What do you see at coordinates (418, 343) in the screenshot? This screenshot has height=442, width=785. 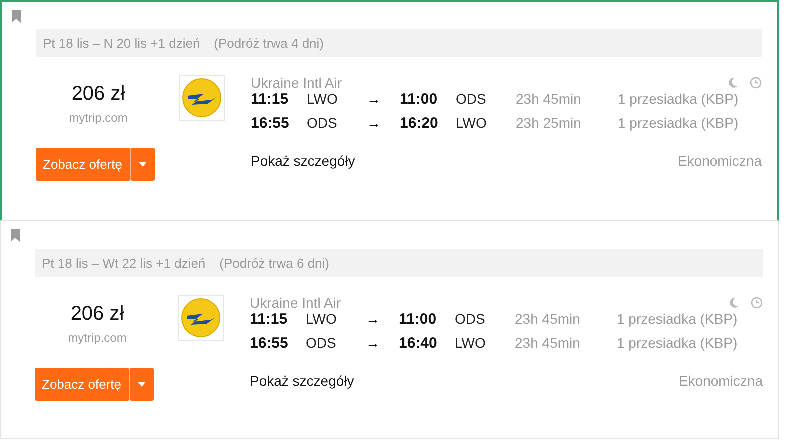 I see `arrival-time: 16:40` at bounding box center [418, 343].